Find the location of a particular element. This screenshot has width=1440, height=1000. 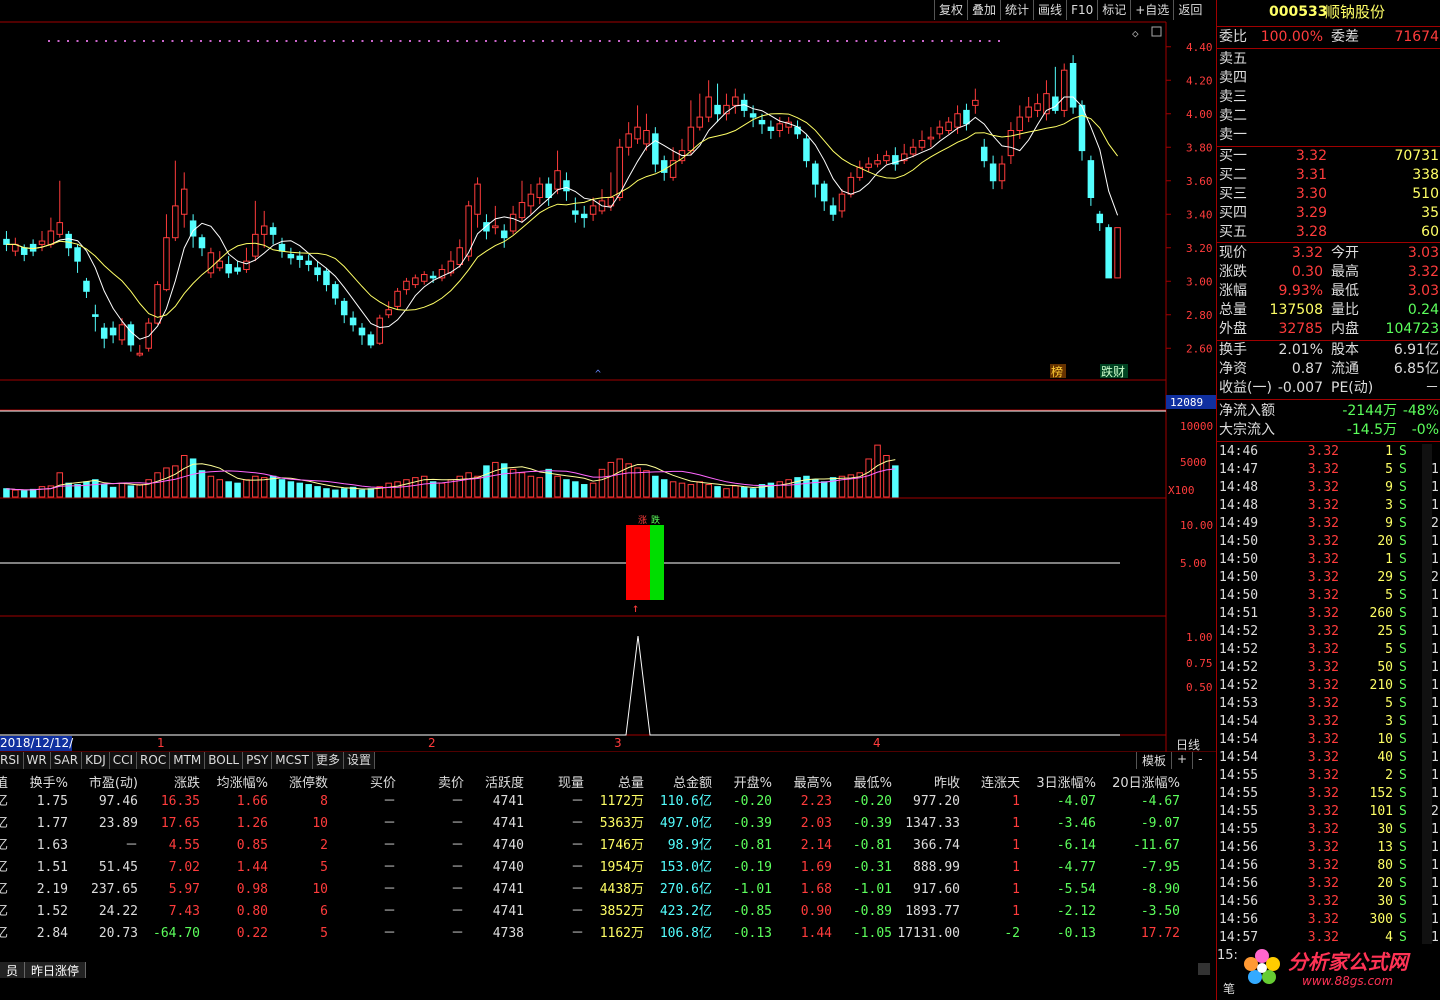

table-cell: 106.8亿 is located at coordinates (685, 933).